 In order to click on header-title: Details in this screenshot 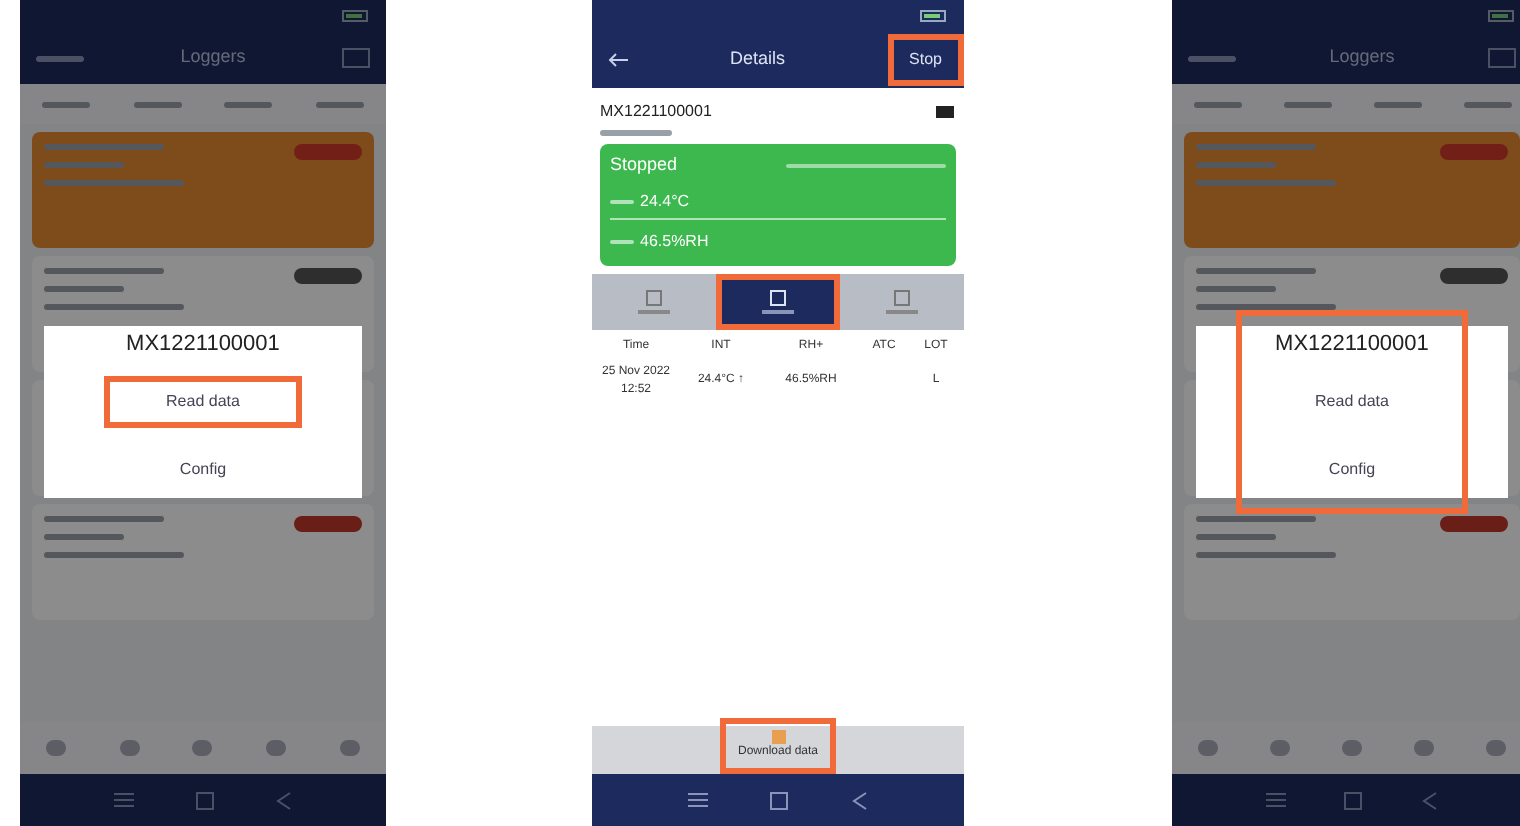, I will do `click(758, 59)`.